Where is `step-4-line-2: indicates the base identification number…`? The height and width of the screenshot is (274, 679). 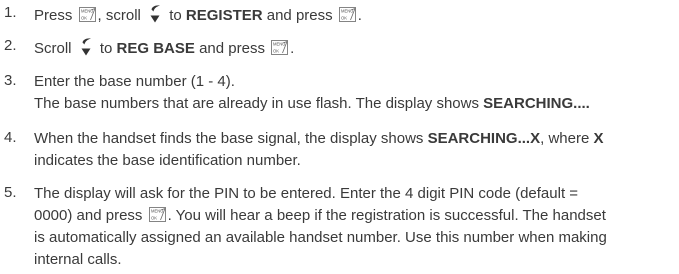
step-4-line-2: indicates the base identification number… is located at coordinates (167, 160).